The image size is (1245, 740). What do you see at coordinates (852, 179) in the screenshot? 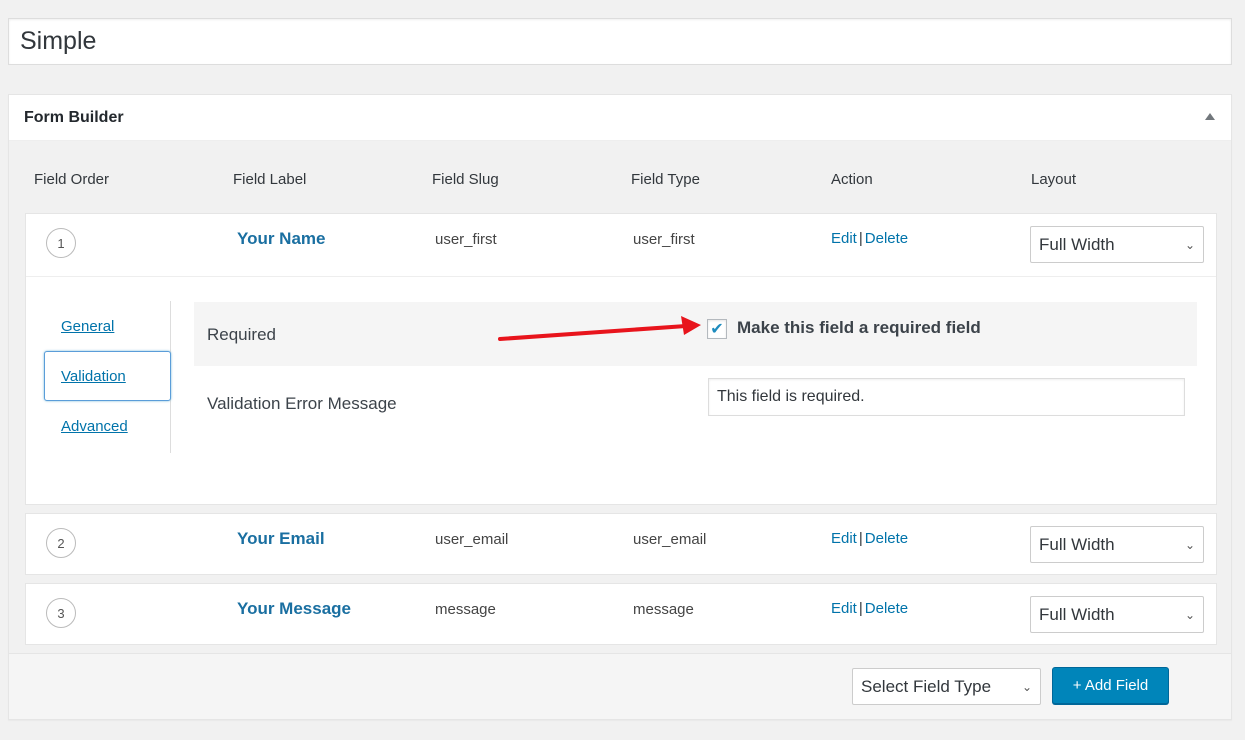
I see `column-header-action: Action` at bounding box center [852, 179].